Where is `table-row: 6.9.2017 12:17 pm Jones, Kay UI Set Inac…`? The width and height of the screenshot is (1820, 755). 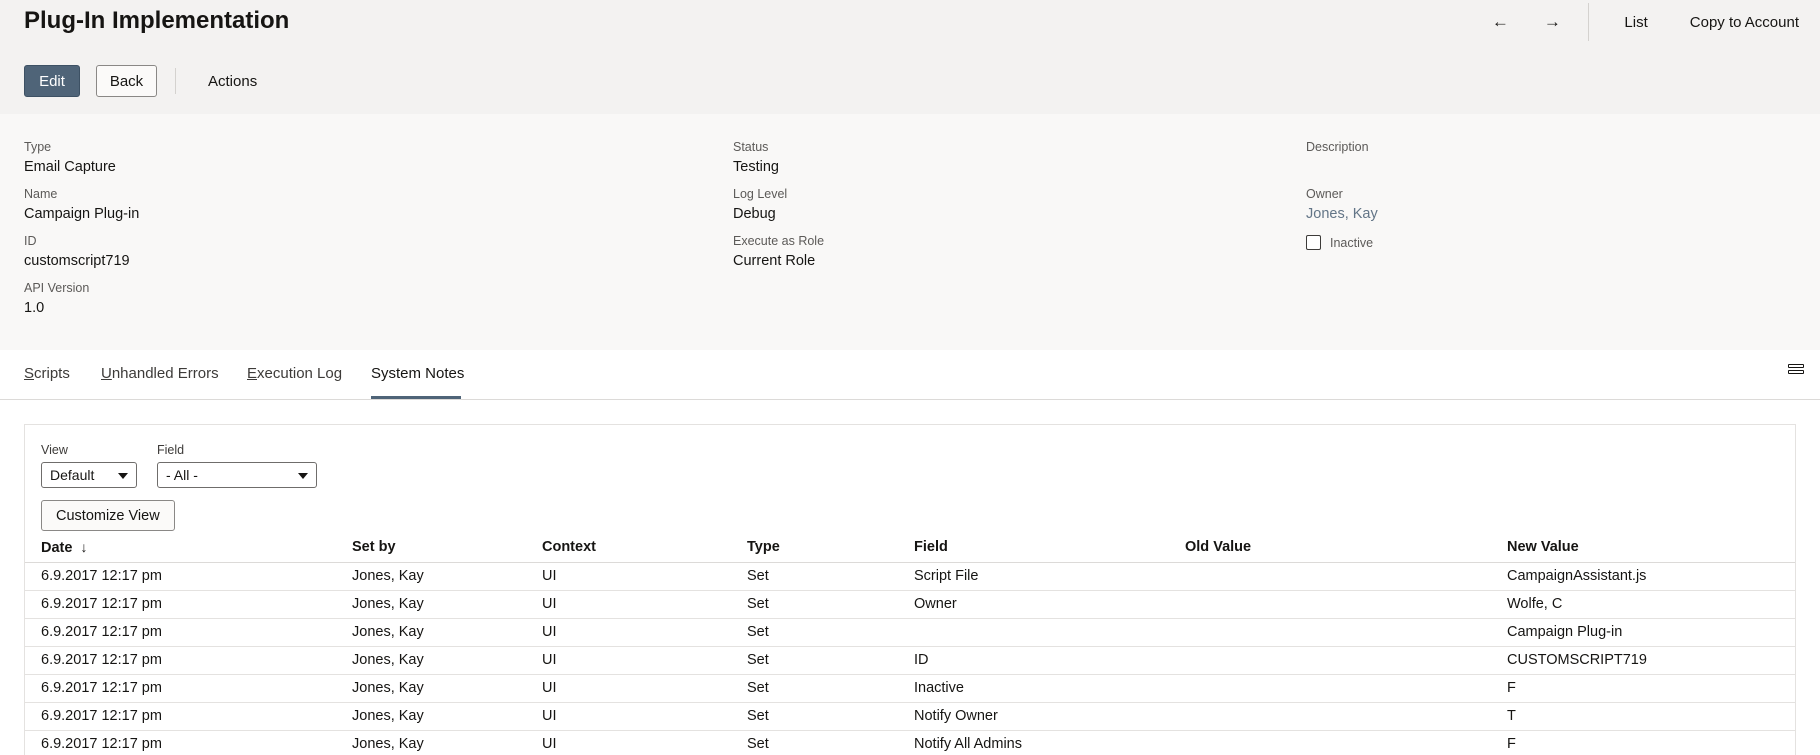
table-row: 6.9.2017 12:17 pm Jones, Kay UI Set Inac… is located at coordinates (910, 688).